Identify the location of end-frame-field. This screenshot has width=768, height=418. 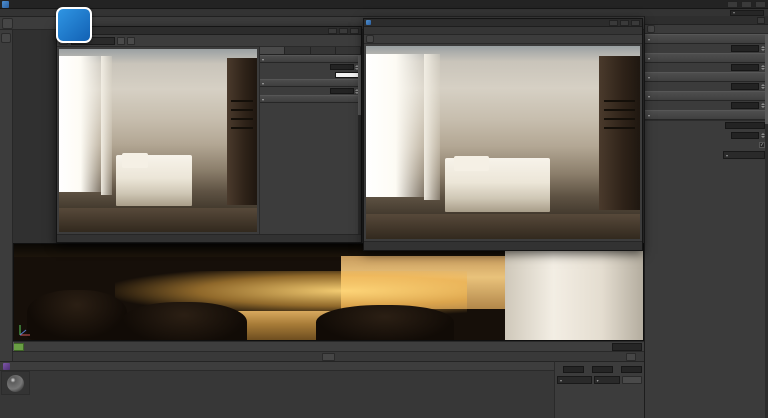
(627, 347).